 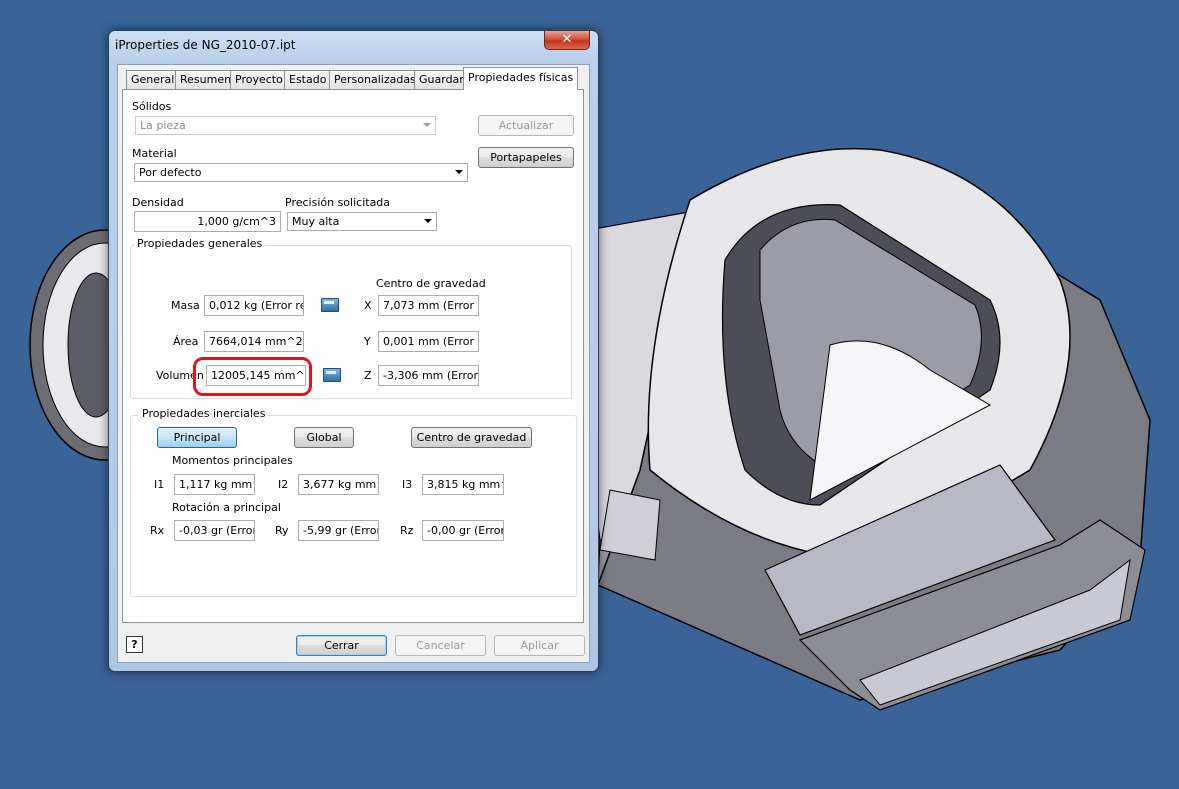 What do you see at coordinates (308, 79) in the screenshot?
I see `tab-estado: Estado` at bounding box center [308, 79].